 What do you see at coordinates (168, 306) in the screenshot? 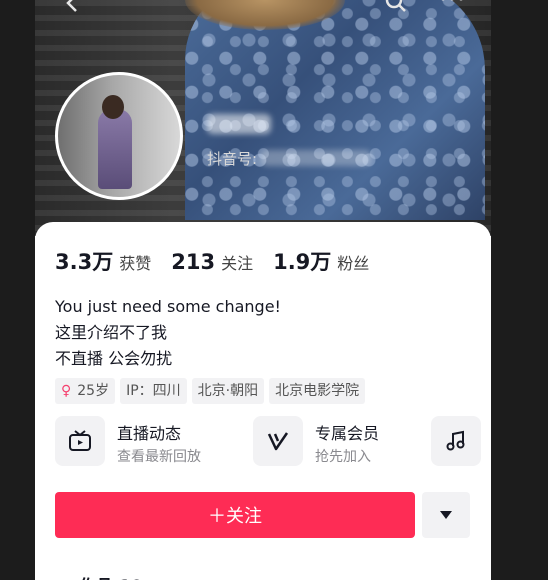
I see `bio-line-1: You just need some change!` at bounding box center [168, 306].